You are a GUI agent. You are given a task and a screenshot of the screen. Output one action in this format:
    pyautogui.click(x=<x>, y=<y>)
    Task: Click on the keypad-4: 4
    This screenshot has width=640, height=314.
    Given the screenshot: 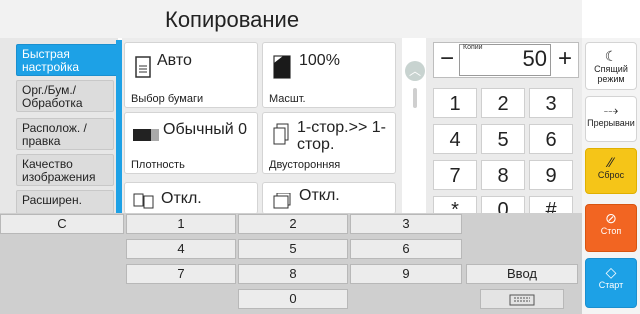 What is the action you would take?
    pyautogui.click(x=455, y=139)
    